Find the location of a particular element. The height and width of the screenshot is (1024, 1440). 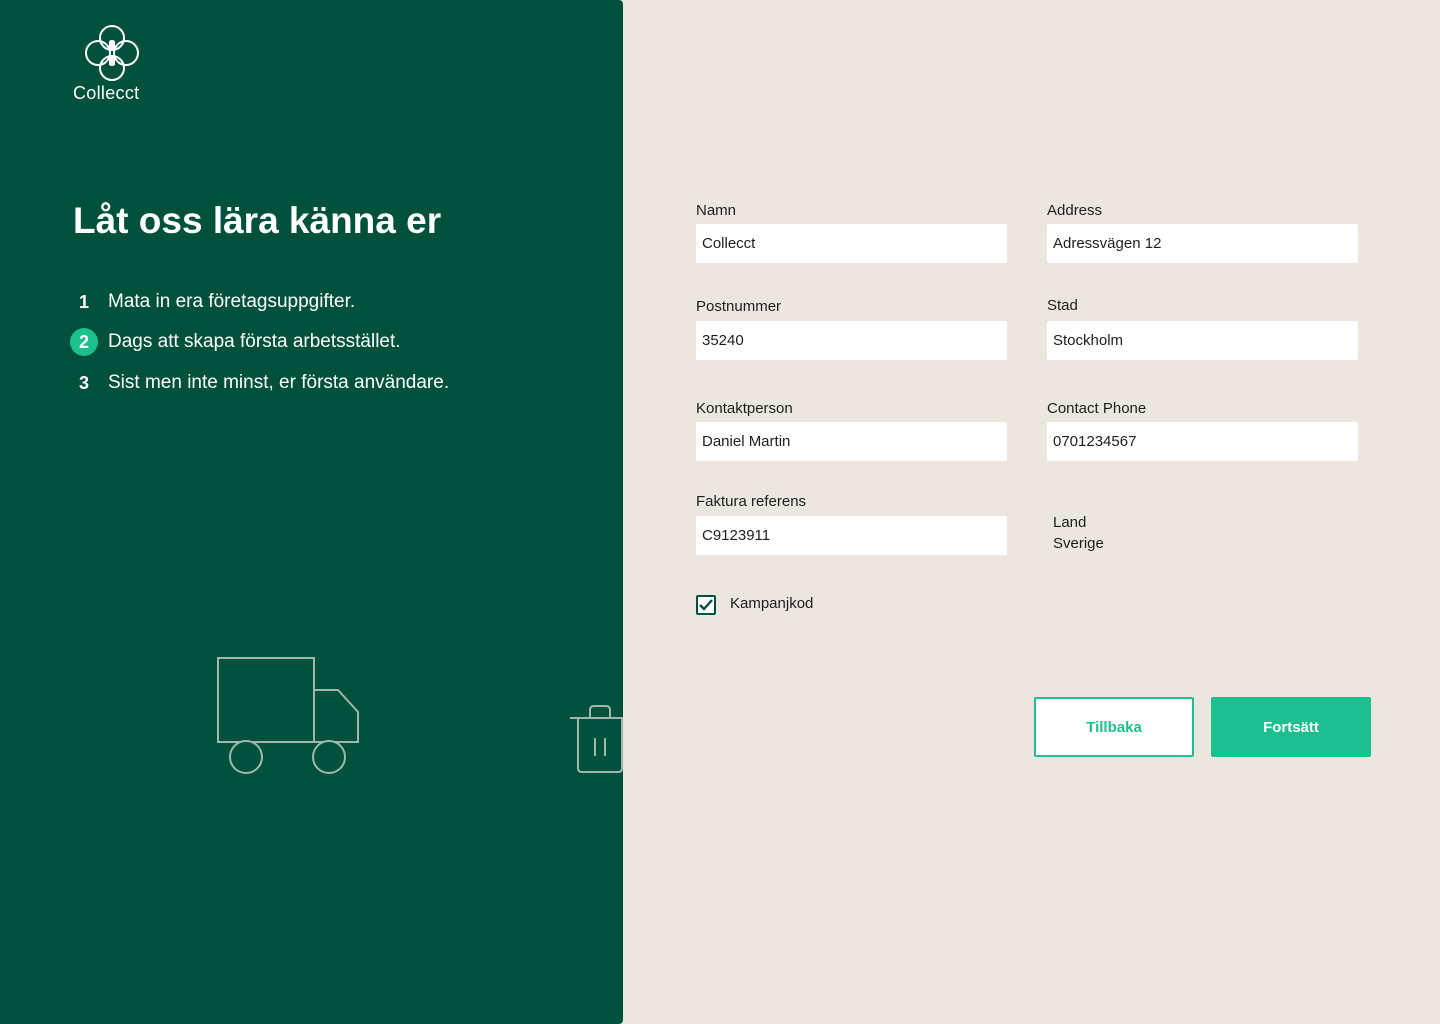

invoice-reference-label: Faktura referens is located at coordinates (751, 501).